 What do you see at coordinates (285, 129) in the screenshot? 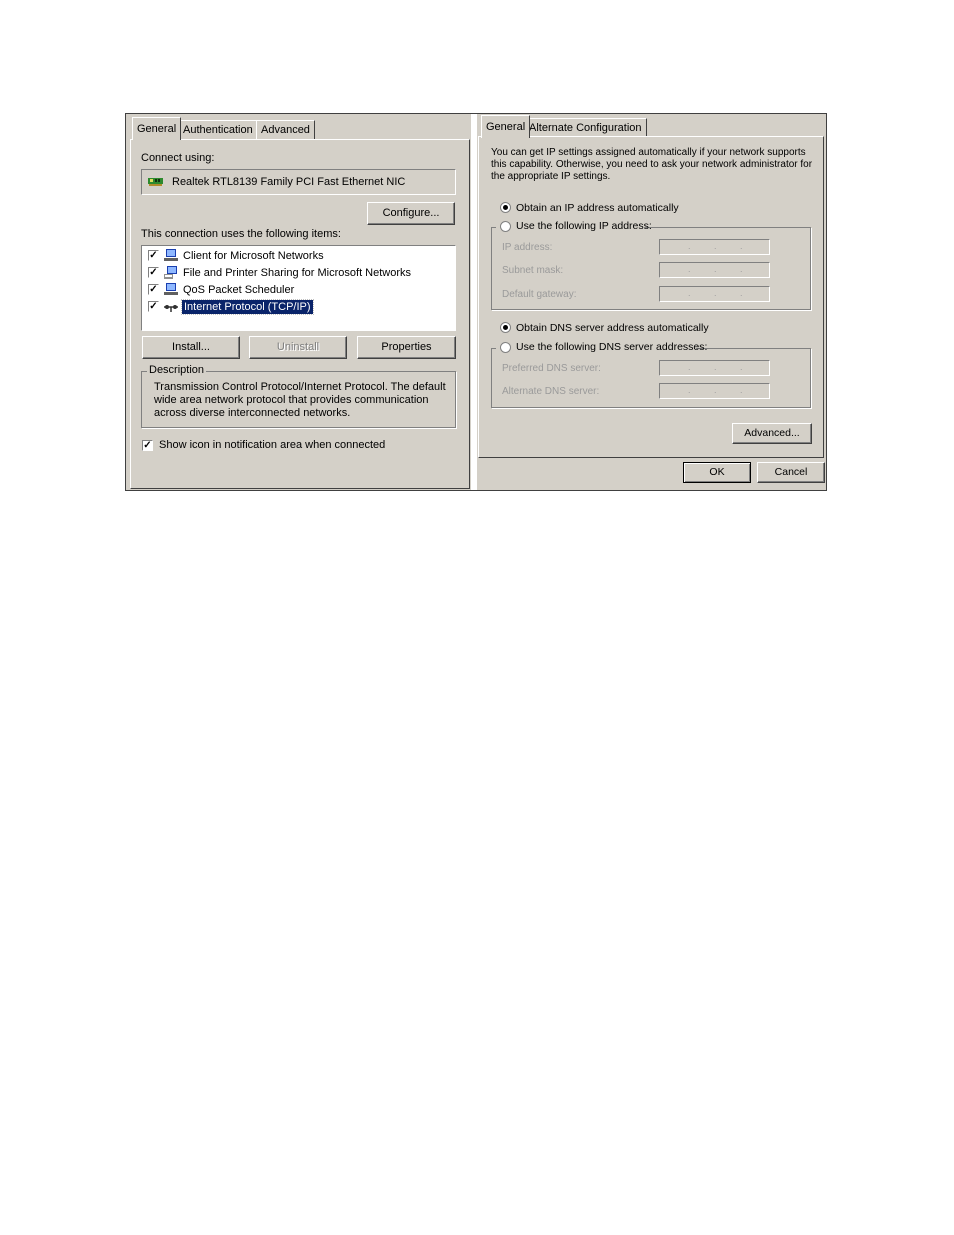
I see `tab-advanced: Advanced` at bounding box center [285, 129].